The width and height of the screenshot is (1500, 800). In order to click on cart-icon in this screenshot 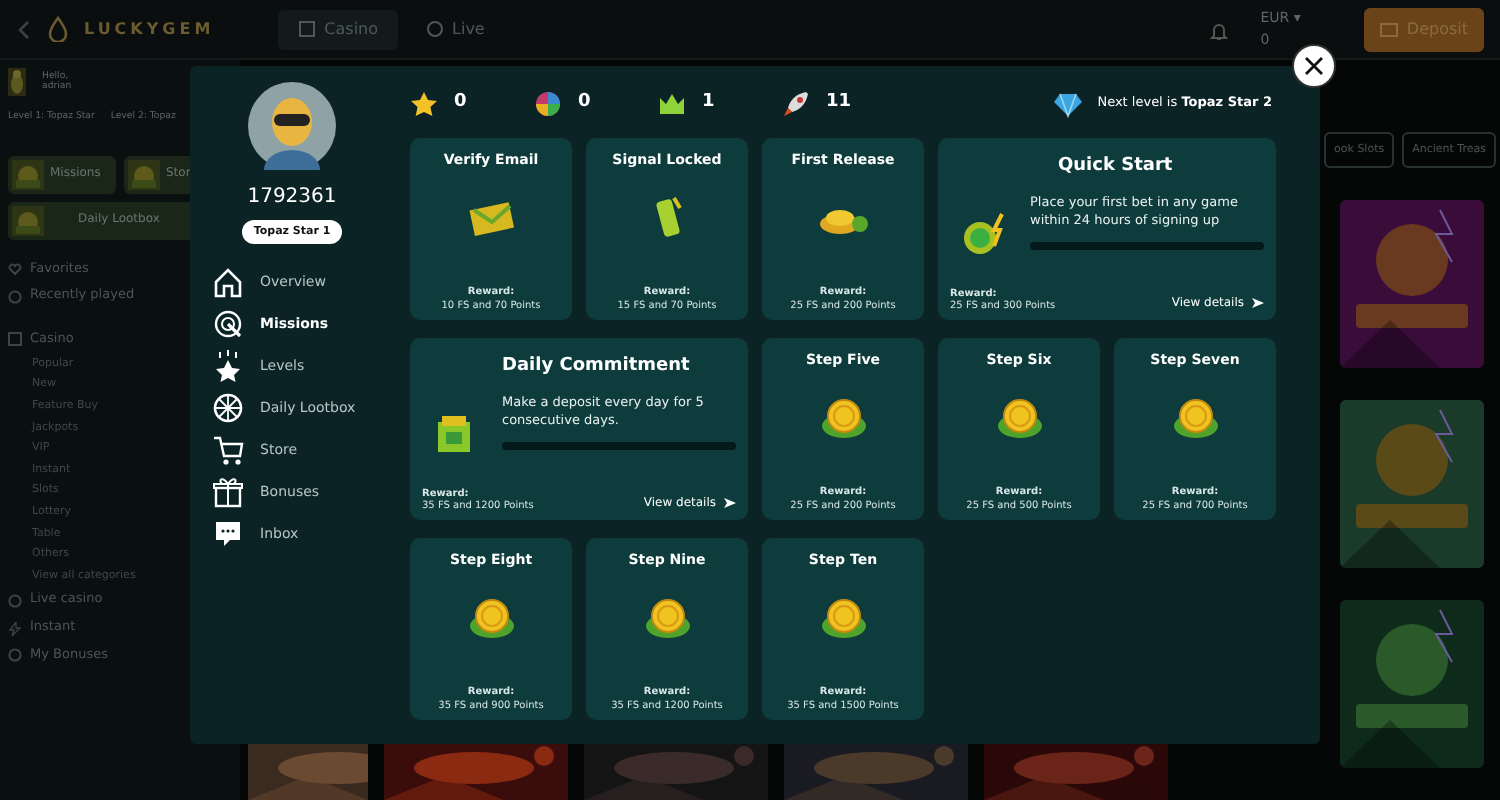, I will do `click(228, 449)`.